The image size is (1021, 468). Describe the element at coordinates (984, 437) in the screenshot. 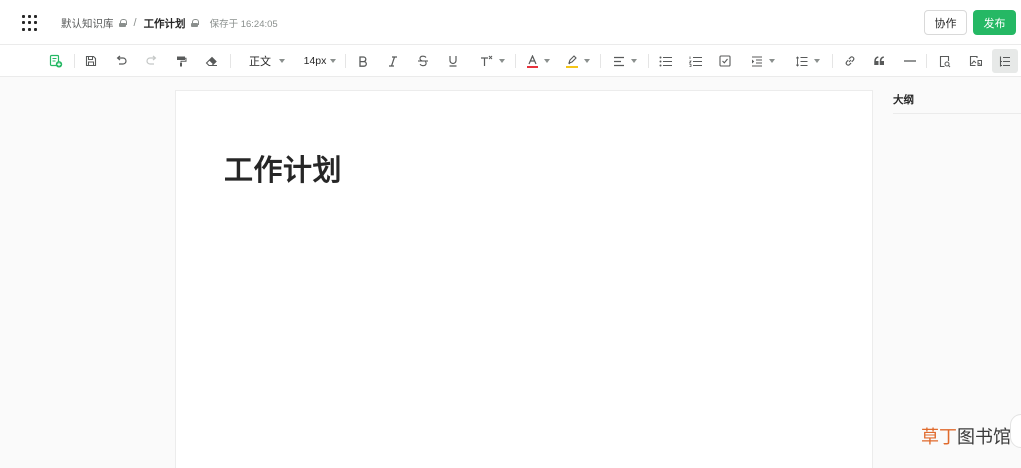

I see `watermark-part2: 图书馆` at that location.